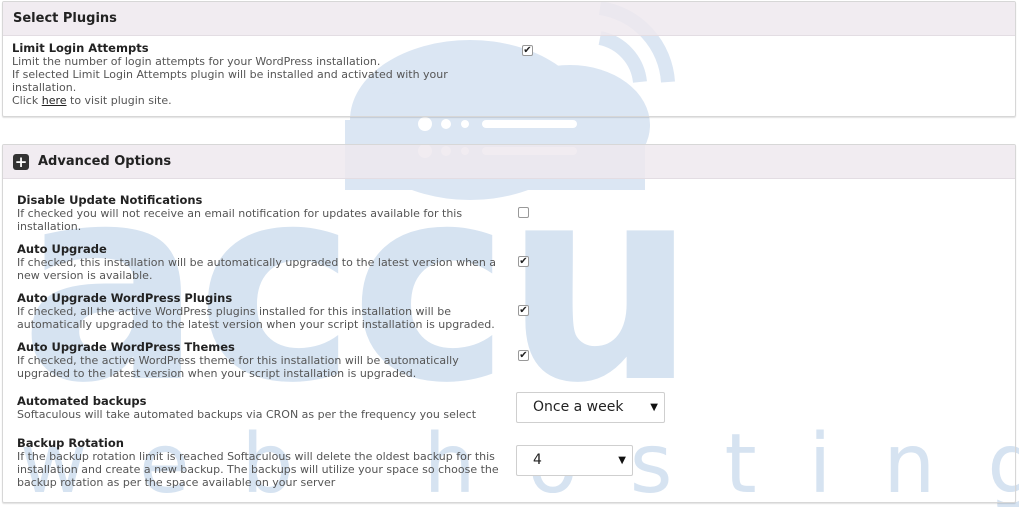 The width and height of the screenshot is (1019, 507). Describe the element at coordinates (82, 401) in the screenshot. I see `automated-backups-label: Automated backups` at that location.